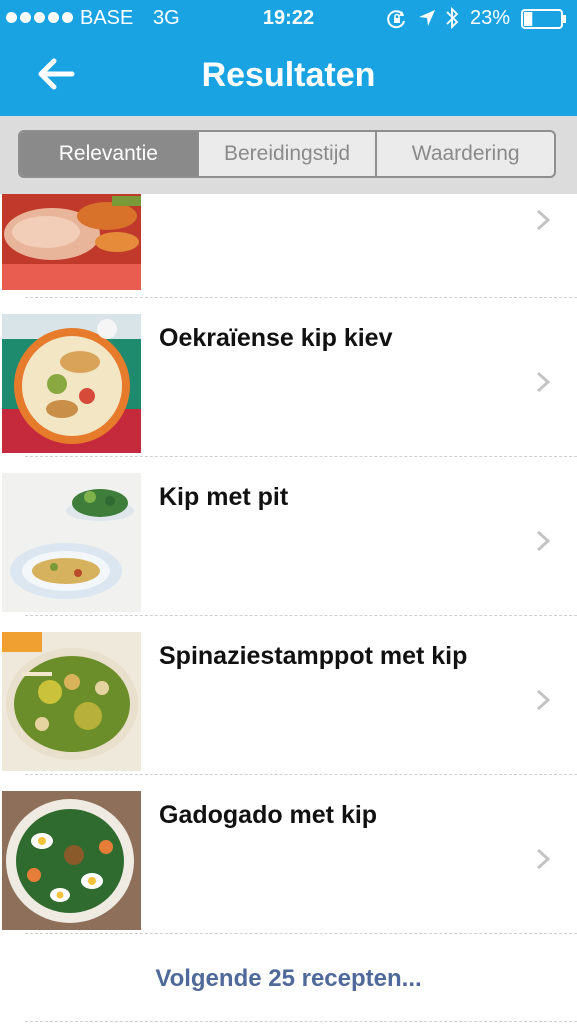 The image size is (577, 1024). I want to click on recipe-title: Spinaziestamppot met kip, so click(313, 656).